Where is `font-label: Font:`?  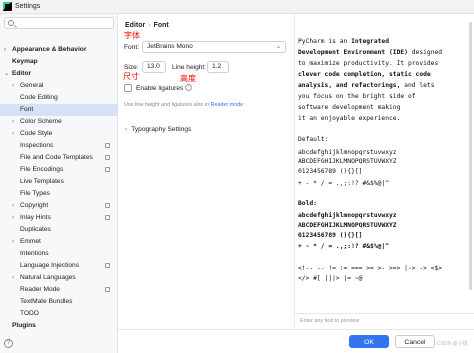
font-label: Font: is located at coordinates (132, 47).